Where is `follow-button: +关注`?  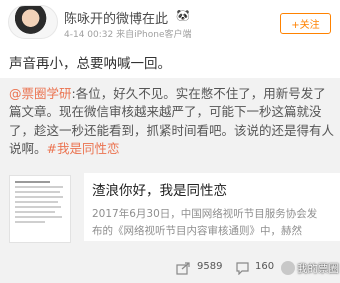
follow-button: +关注 is located at coordinates (305, 23).